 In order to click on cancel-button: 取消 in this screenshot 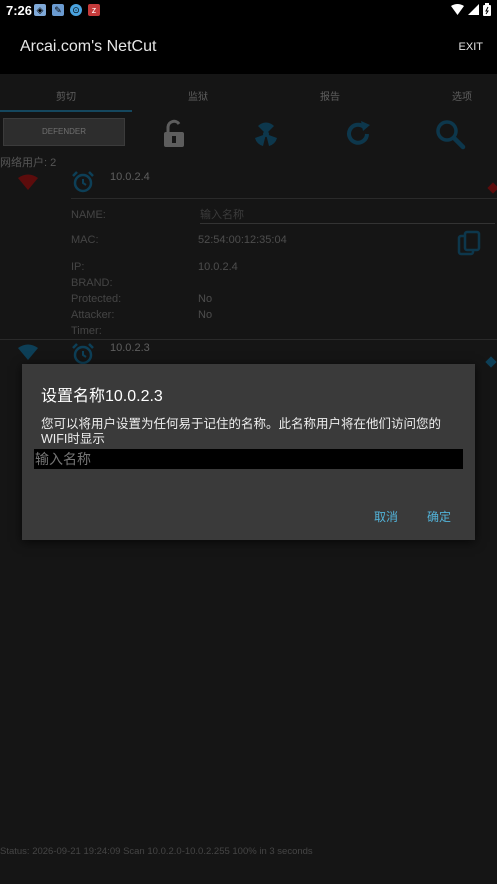, I will do `click(386, 516)`.